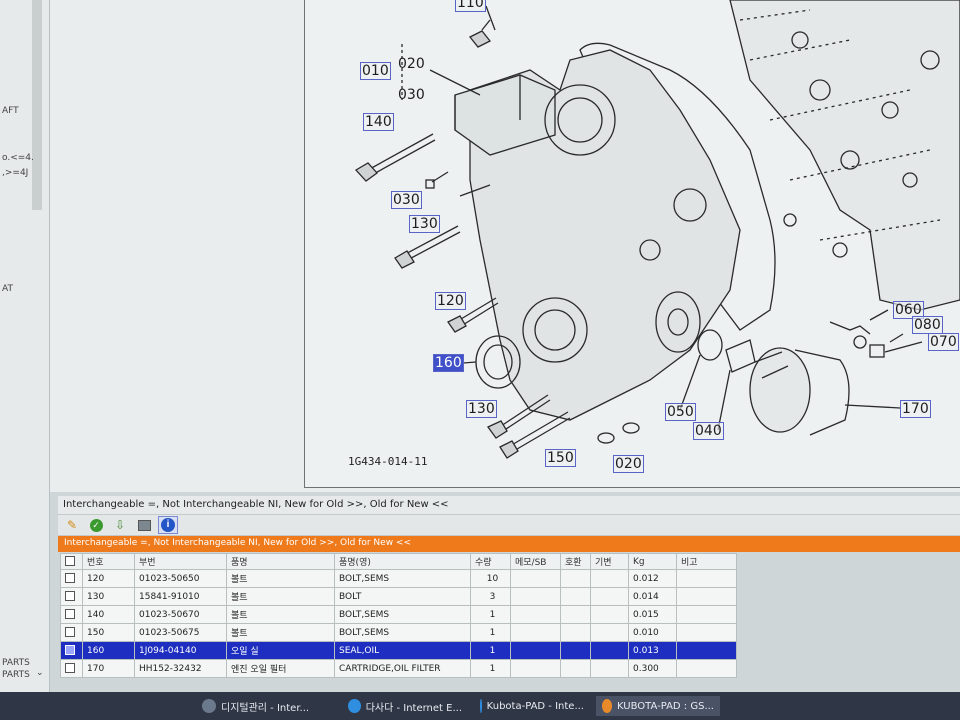  What do you see at coordinates (411, 64) in the screenshot?
I see `label-020: 020` at bounding box center [411, 64].